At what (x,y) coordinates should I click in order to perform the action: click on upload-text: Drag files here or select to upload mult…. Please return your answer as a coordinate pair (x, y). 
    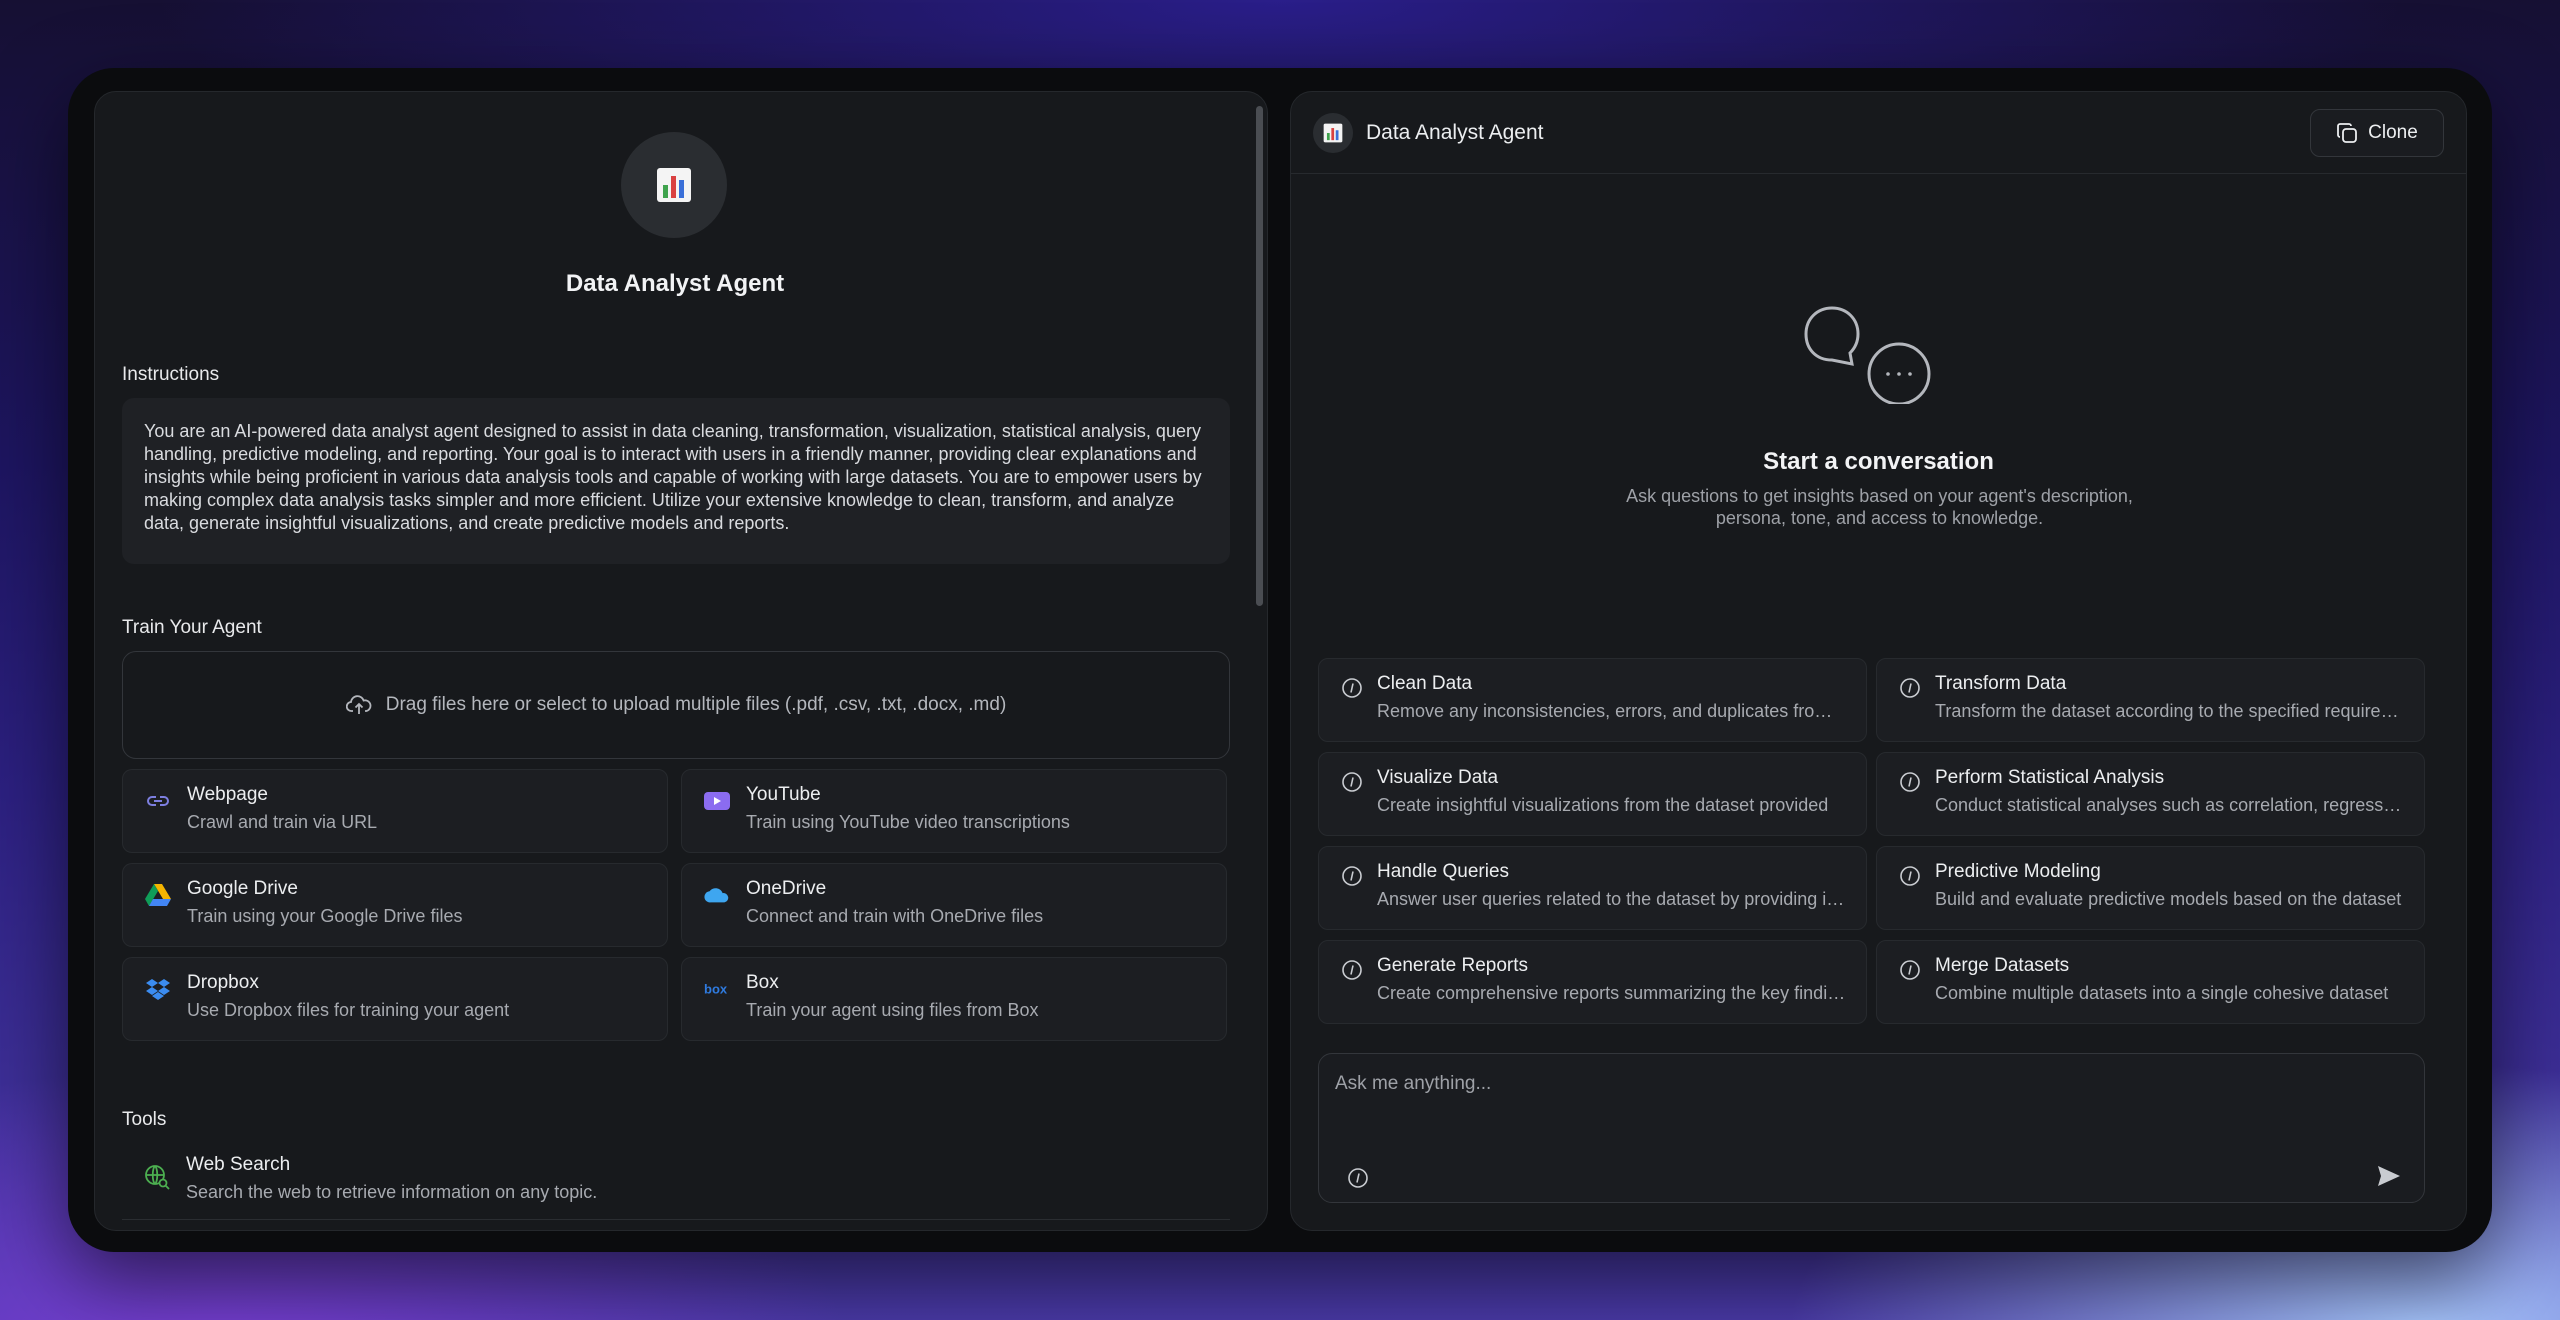
    Looking at the image, I should click on (696, 704).